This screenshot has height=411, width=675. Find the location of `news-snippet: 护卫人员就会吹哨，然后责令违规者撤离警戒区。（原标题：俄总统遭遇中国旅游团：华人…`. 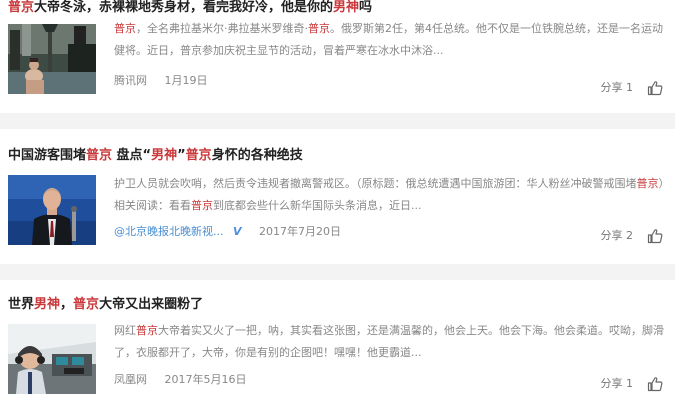

news-snippet: 护卫人员就会吹哨，然后责令违规者撤离警戒区。（原标题：俄总统遭遇中国旅游团：华人… is located at coordinates (392, 195).